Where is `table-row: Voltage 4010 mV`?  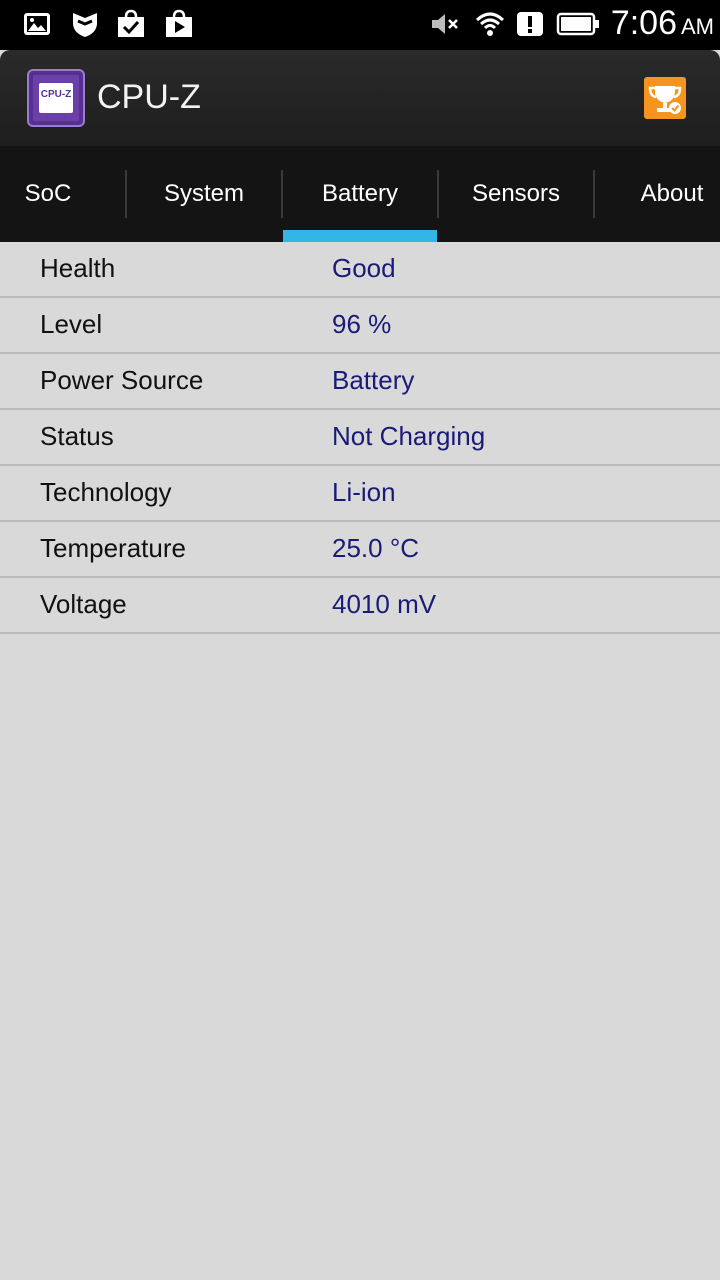 table-row: Voltage 4010 mV is located at coordinates (360, 606).